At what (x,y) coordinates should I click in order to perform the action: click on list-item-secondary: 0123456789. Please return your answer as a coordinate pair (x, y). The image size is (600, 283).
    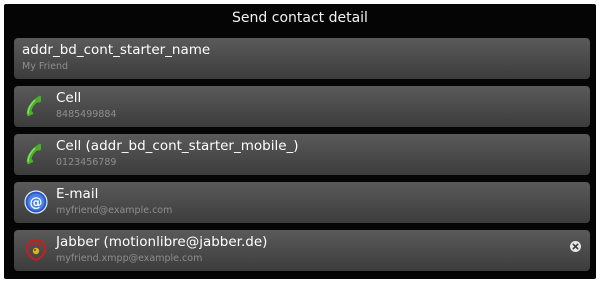
    Looking at the image, I should click on (86, 162).